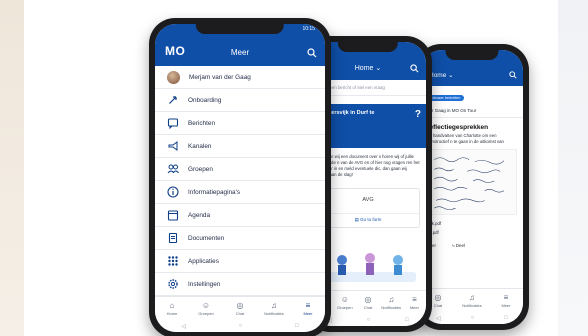  Describe the element at coordinates (345, 113) in the screenshot. I see `banner-title: e Blittersvijk in Durf te` at that location.